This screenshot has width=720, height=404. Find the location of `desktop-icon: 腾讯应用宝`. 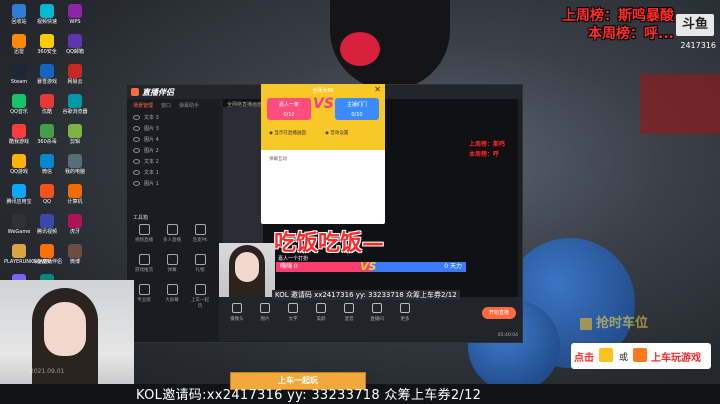

desktop-icon: 腾讯应用宝 is located at coordinates (19, 194).